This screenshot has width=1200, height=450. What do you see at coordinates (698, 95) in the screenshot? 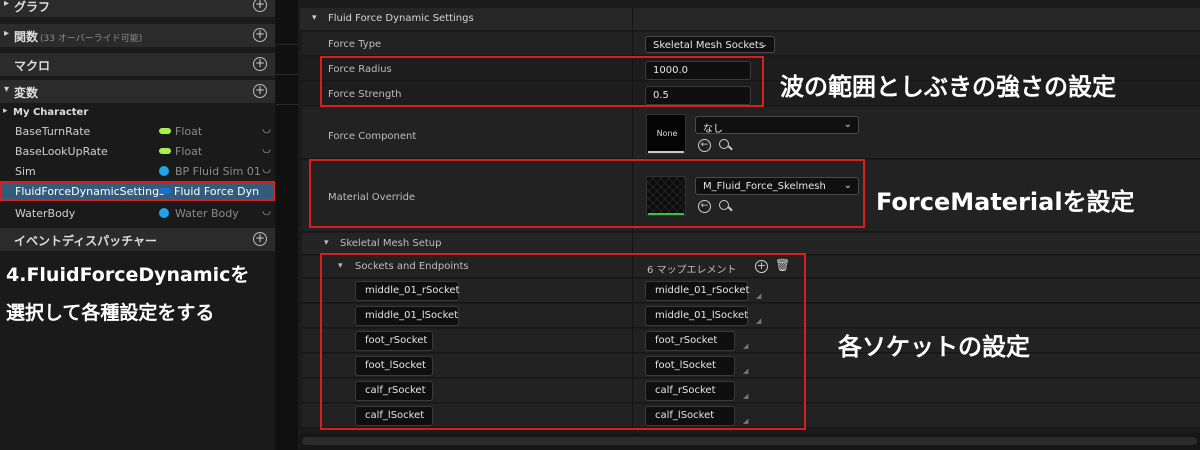
I see `force-strength-input: 0.5` at bounding box center [698, 95].